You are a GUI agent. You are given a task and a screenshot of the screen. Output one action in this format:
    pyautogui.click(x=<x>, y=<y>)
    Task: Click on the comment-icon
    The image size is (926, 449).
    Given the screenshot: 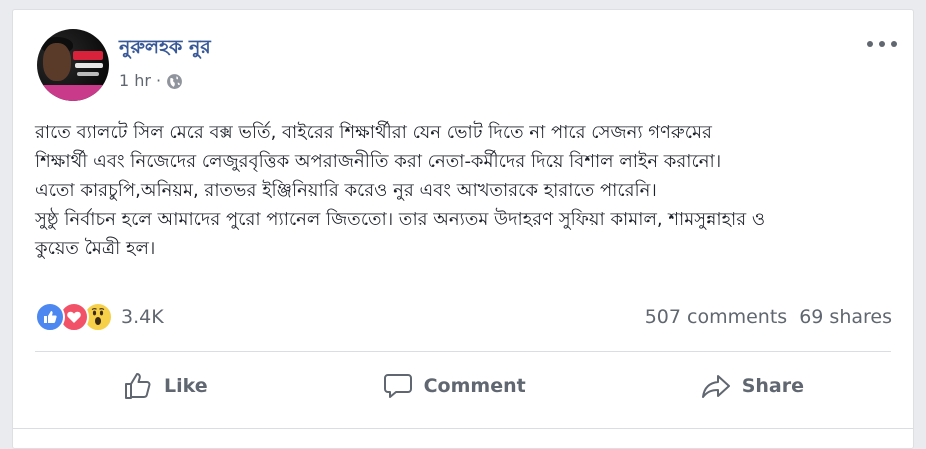 What is the action you would take?
    pyautogui.click(x=397, y=386)
    